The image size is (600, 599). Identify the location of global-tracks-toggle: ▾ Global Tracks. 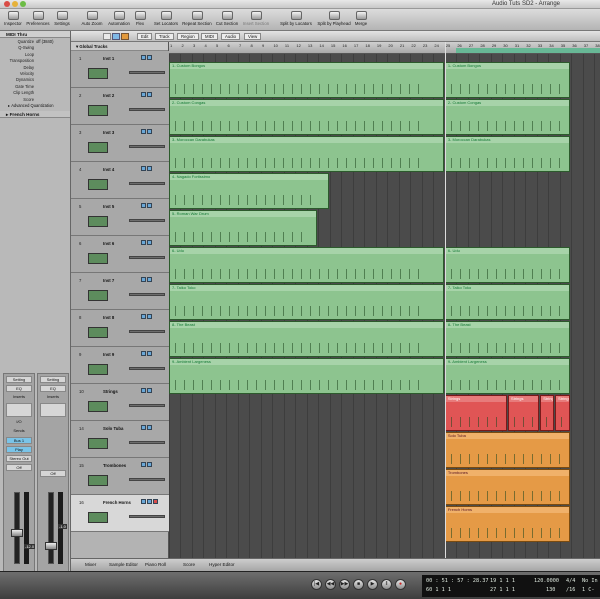
(119, 46).